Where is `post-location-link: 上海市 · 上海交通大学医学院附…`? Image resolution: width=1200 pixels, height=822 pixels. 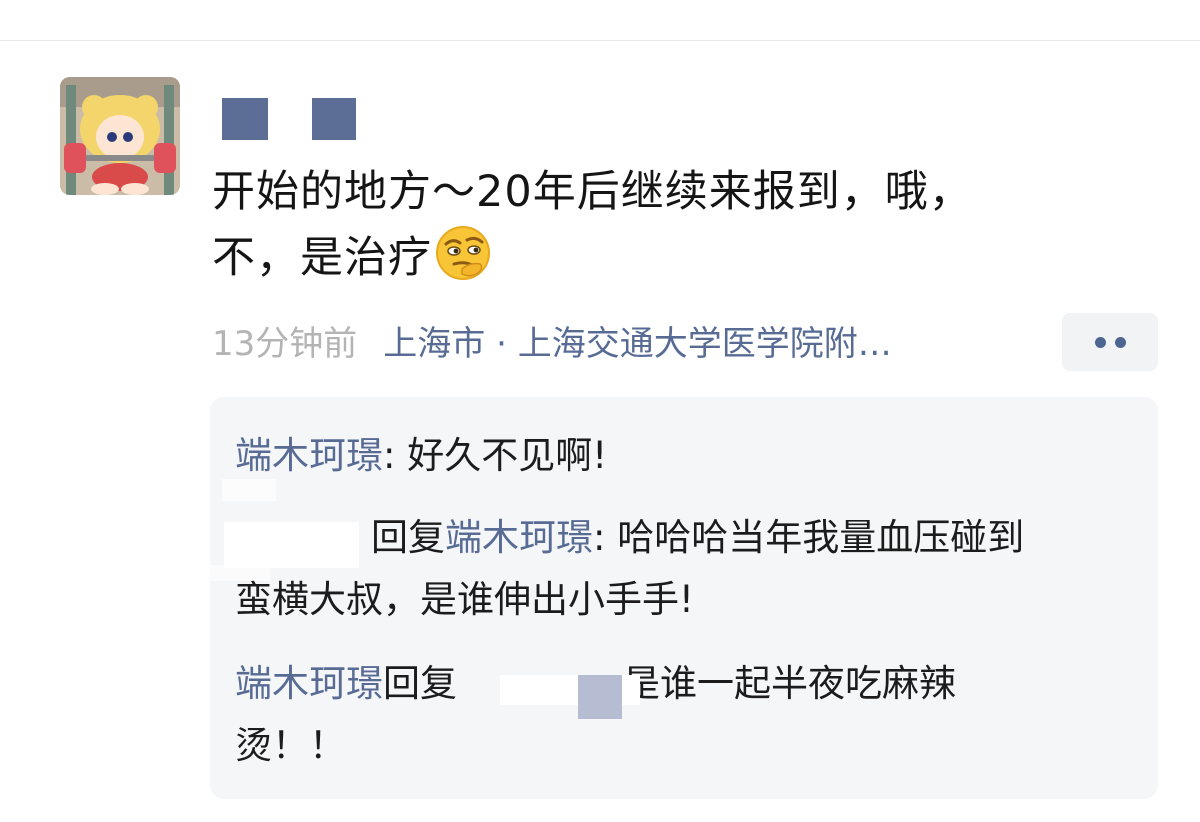 post-location-link: 上海市 · 上海交通大学医学院附… is located at coordinates (637, 344).